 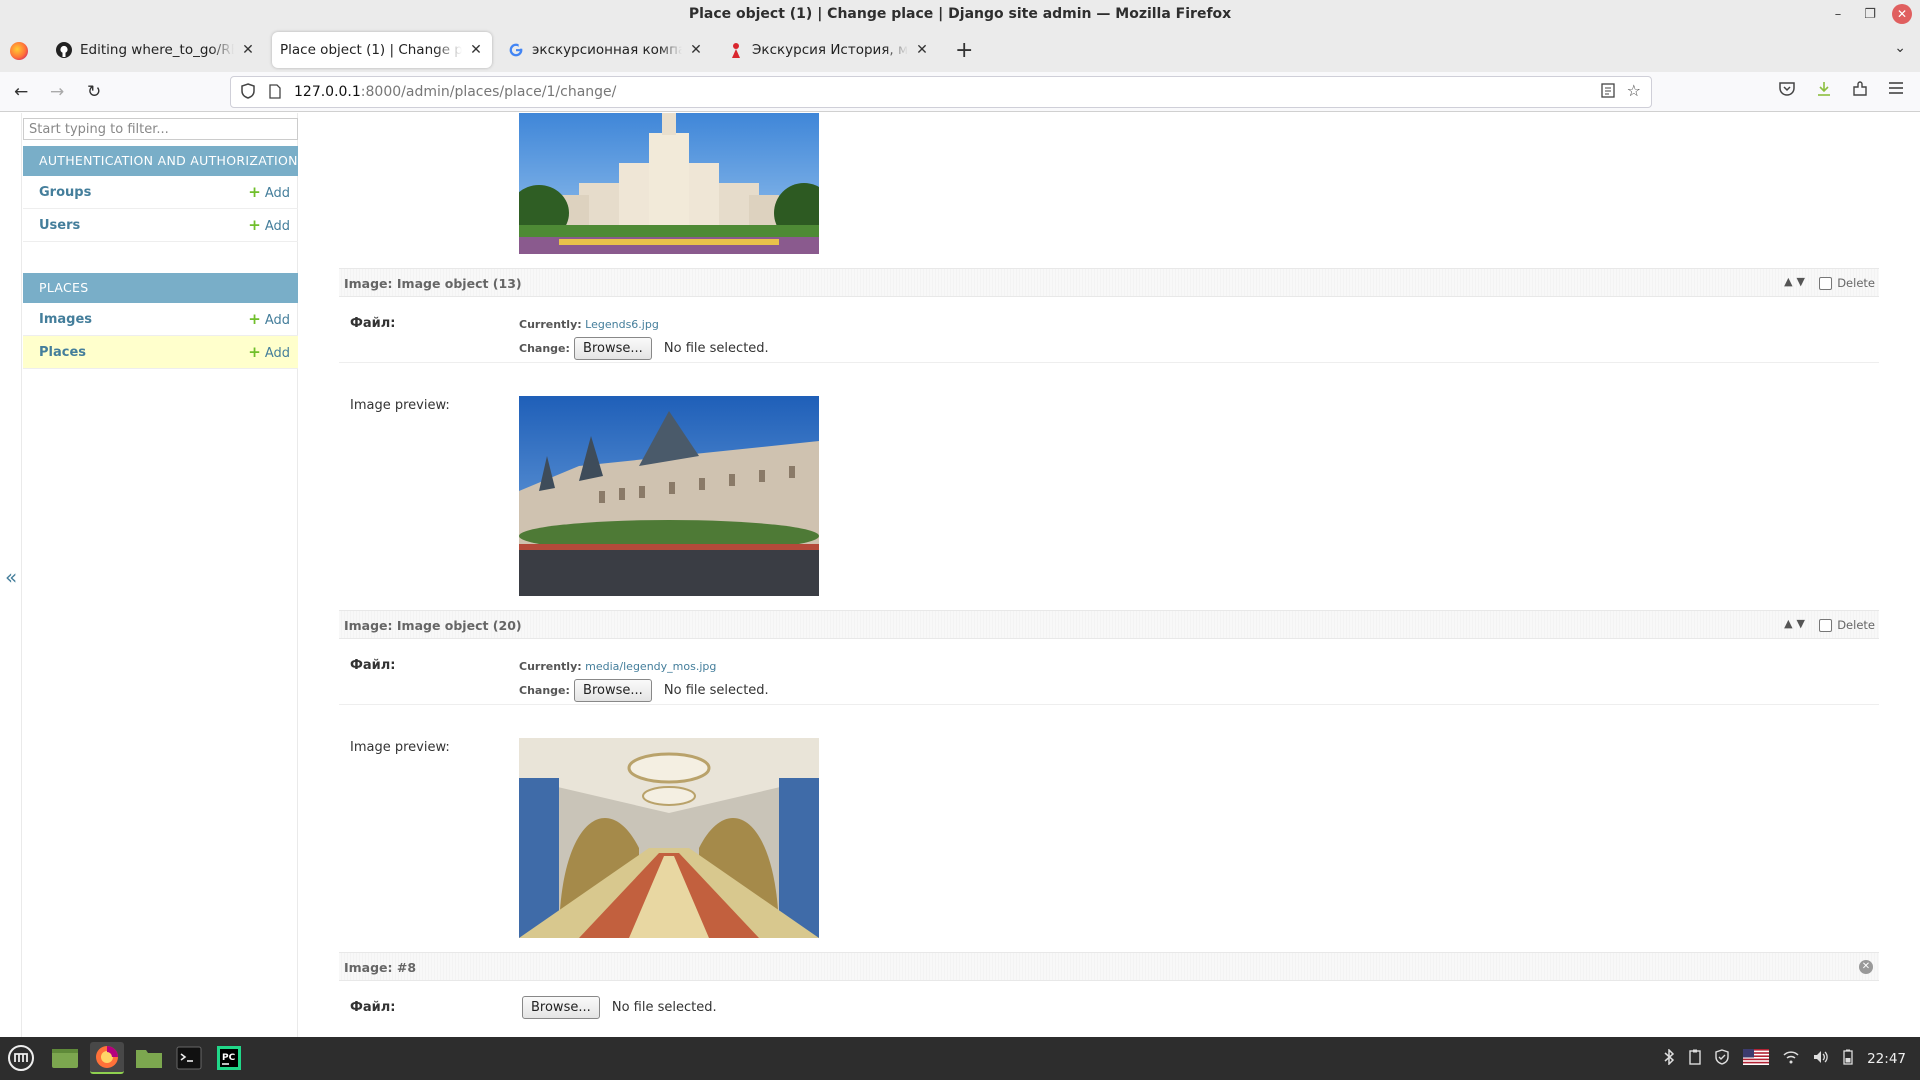 What do you see at coordinates (65, 192) in the screenshot?
I see `model-link-groups: Groups` at bounding box center [65, 192].